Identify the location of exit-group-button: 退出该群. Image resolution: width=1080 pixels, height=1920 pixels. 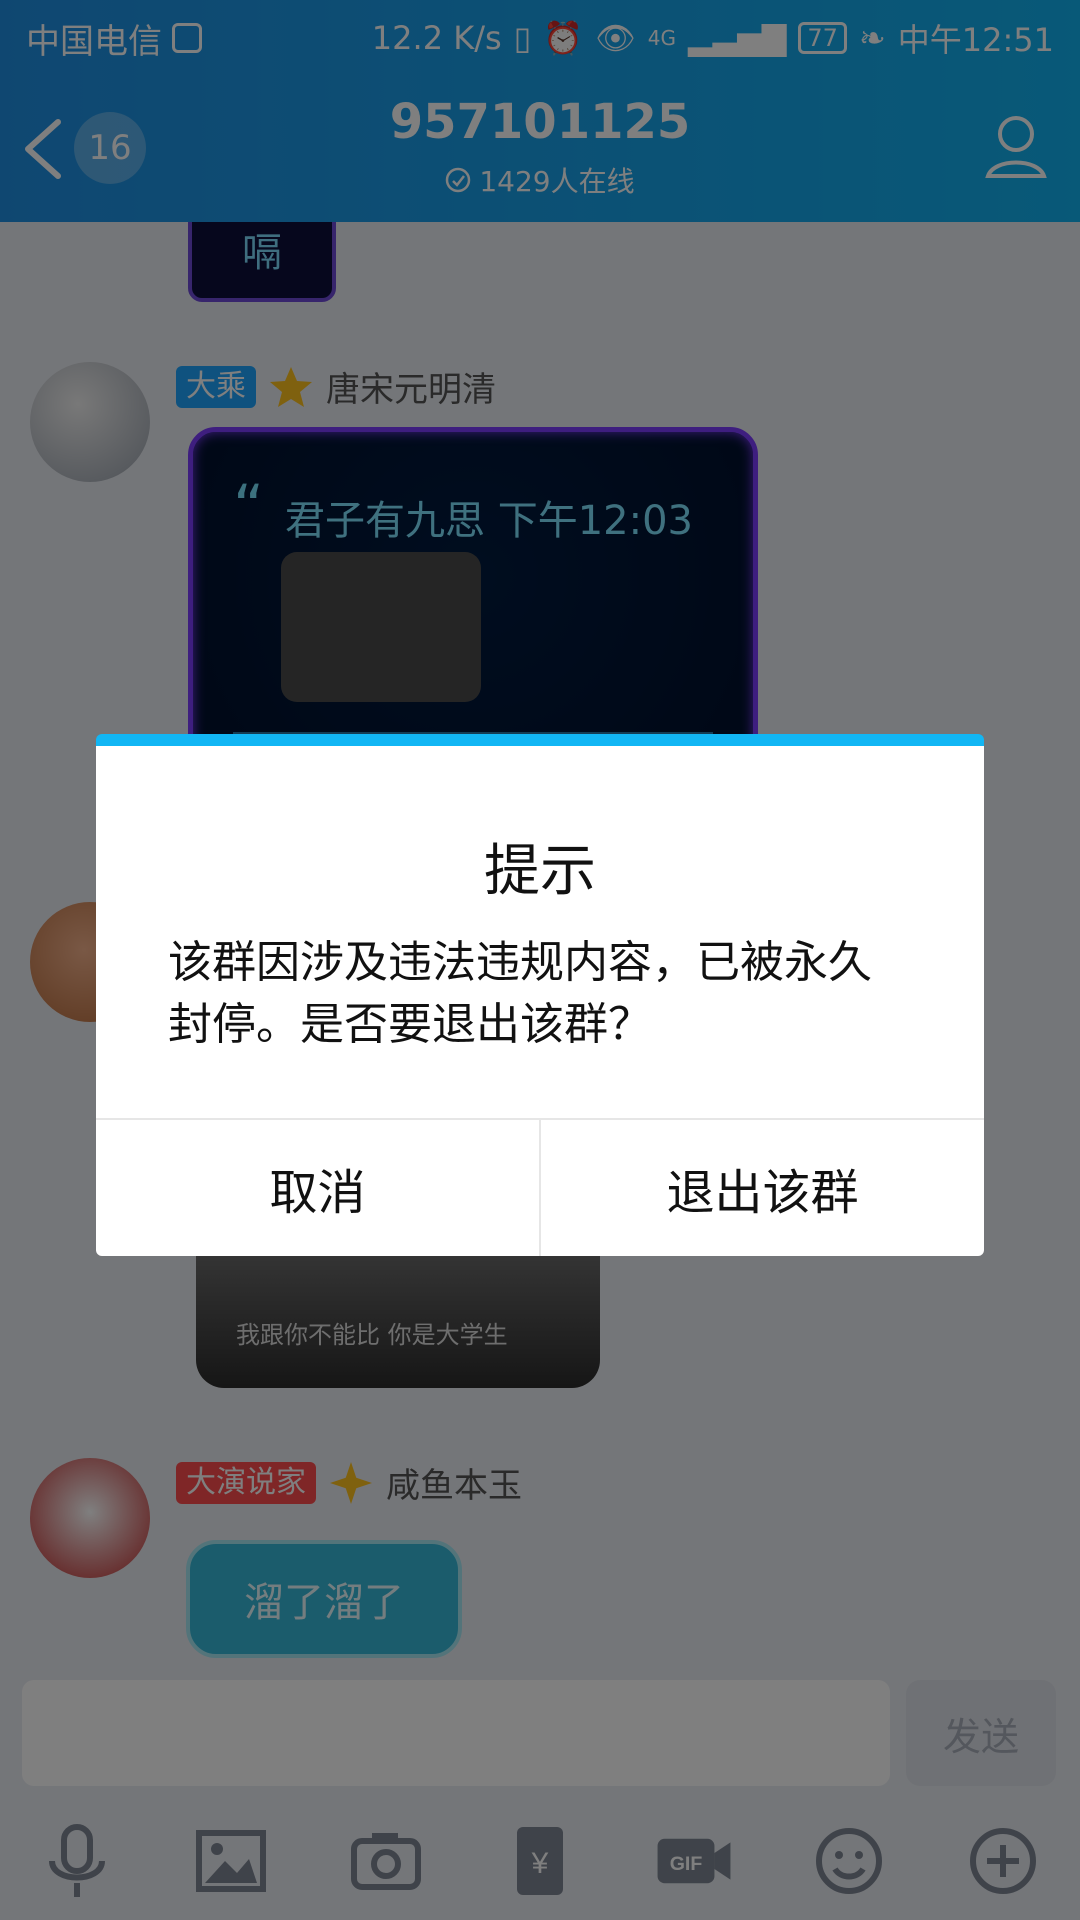
(761, 1188).